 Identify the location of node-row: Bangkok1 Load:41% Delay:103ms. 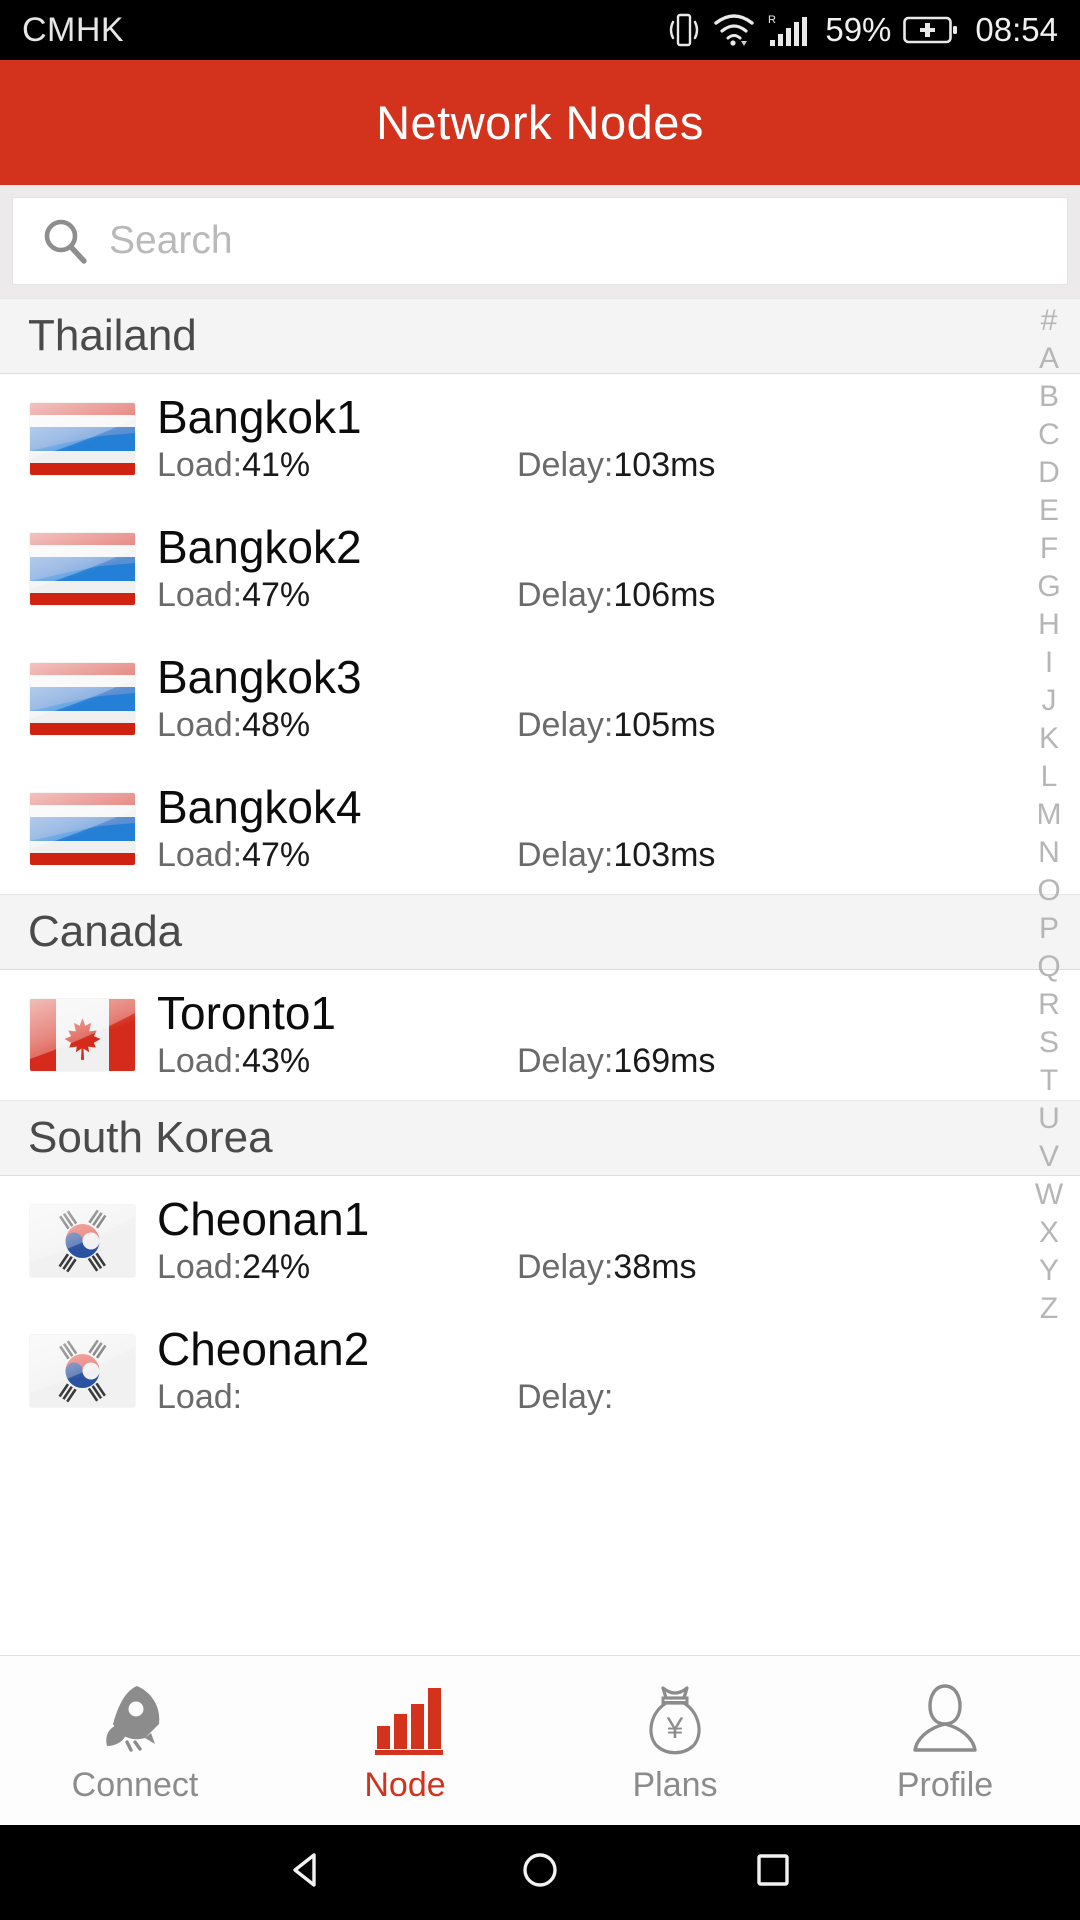
(540, 439).